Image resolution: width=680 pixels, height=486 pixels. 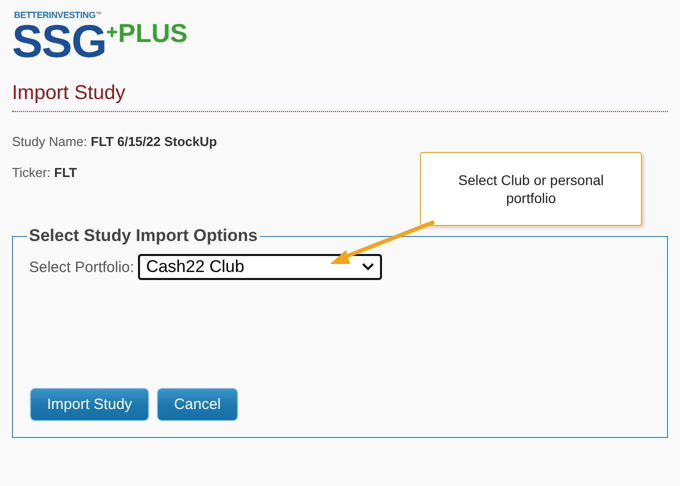 What do you see at coordinates (55, 15) in the screenshot?
I see `brand-name: BETTERINVESTING` at bounding box center [55, 15].